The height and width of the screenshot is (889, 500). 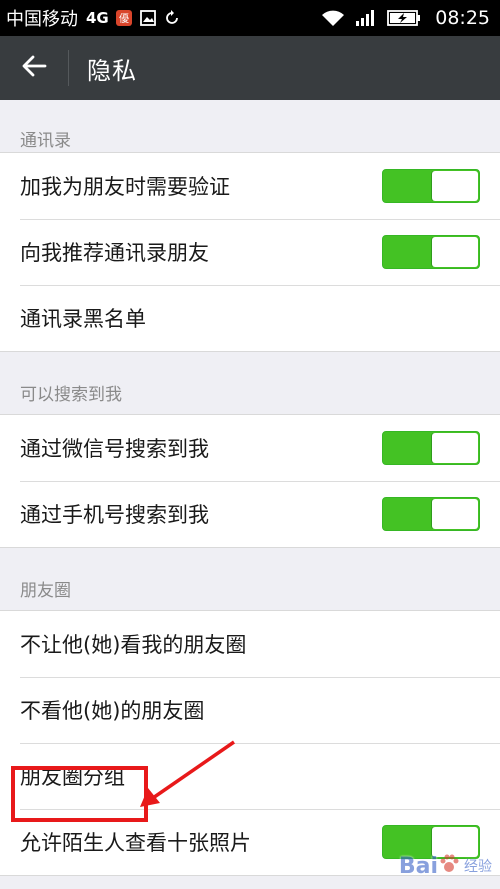 What do you see at coordinates (114, 253) in the screenshot?
I see `setting-label: 向我推荐通讯录朋友` at bounding box center [114, 253].